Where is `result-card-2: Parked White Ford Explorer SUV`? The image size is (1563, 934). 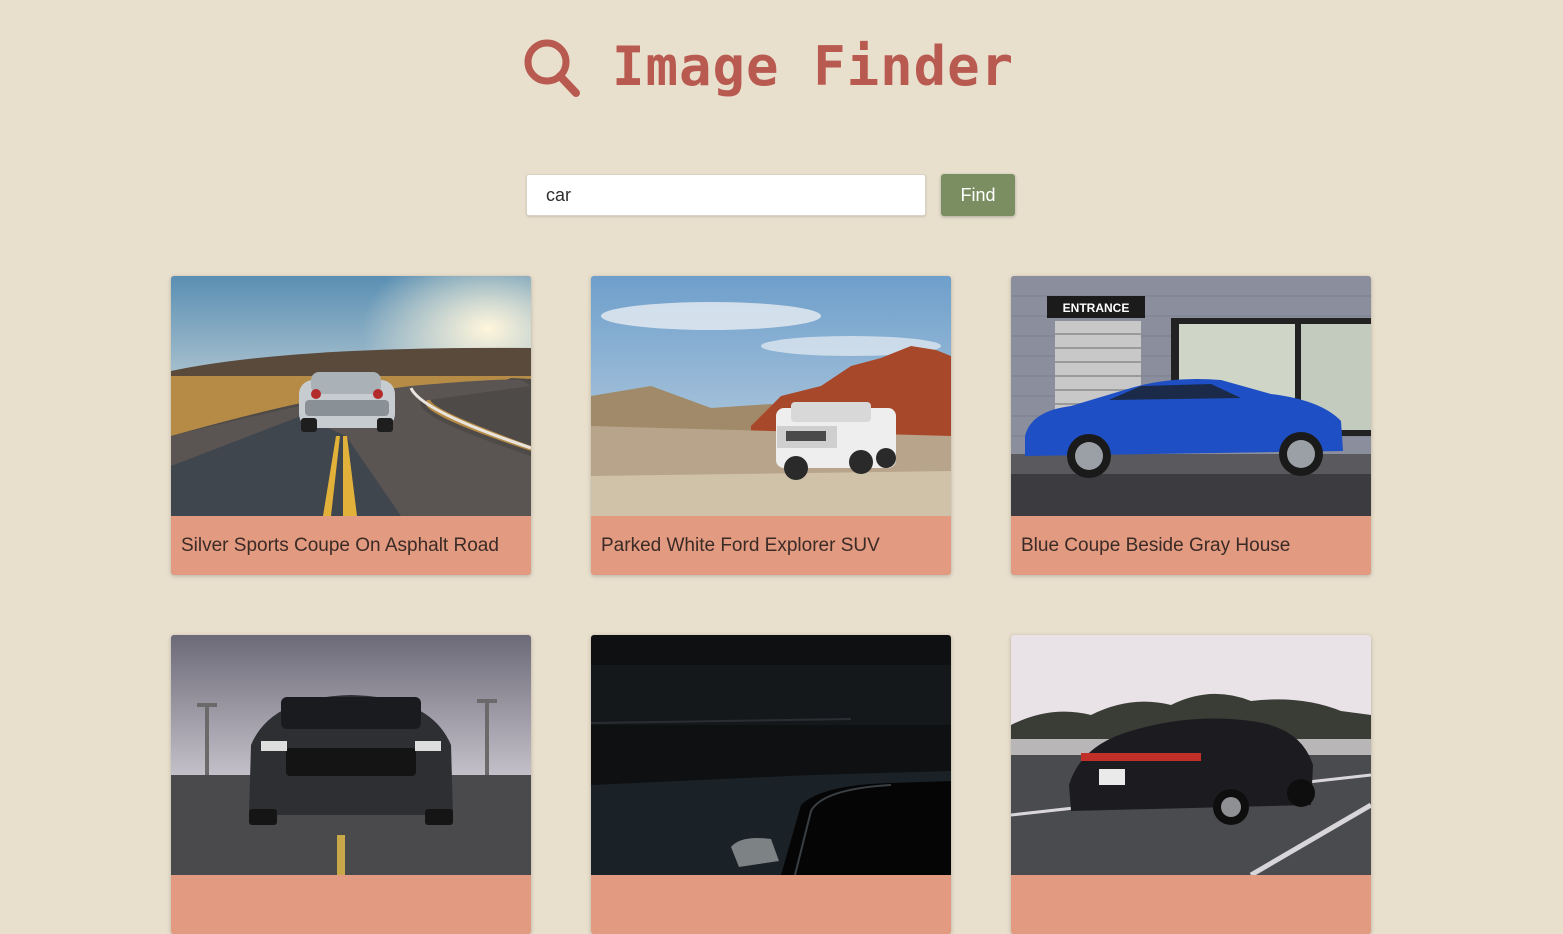 result-card-2: Parked White Ford Explorer SUV is located at coordinates (771, 425).